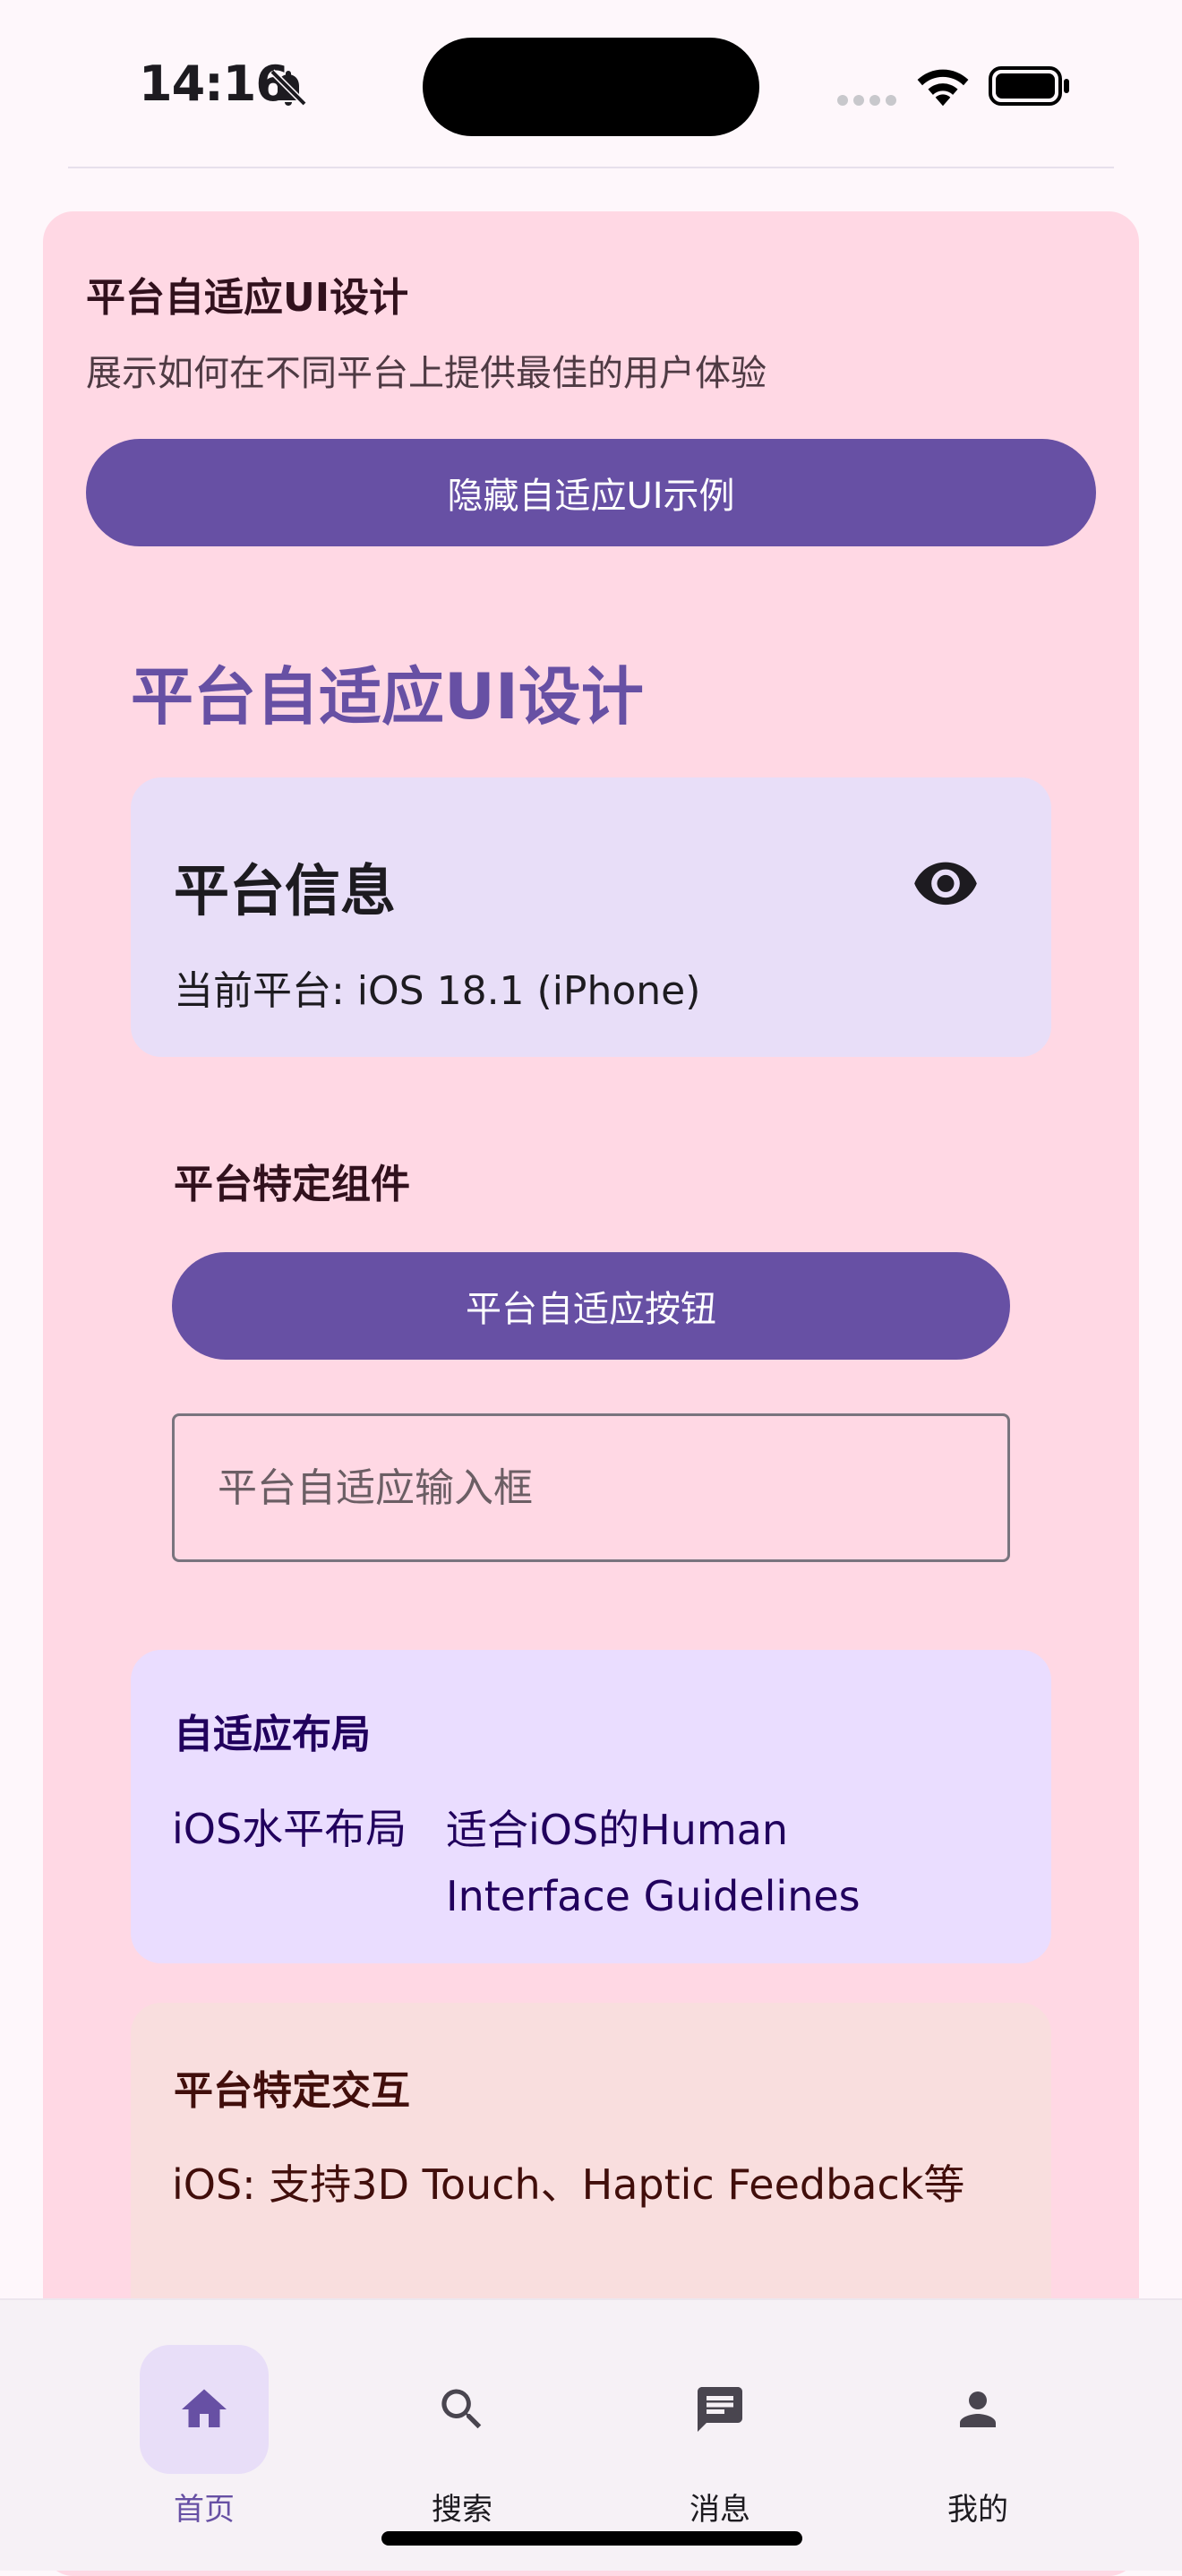 The width and height of the screenshot is (1182, 2576). Describe the element at coordinates (248, 298) in the screenshot. I see `card-title: 平台自适应UI设计` at that location.